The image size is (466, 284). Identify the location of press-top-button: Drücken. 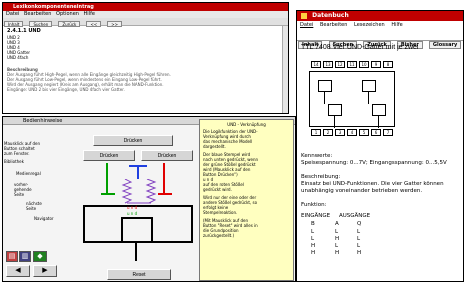
(133, 140).